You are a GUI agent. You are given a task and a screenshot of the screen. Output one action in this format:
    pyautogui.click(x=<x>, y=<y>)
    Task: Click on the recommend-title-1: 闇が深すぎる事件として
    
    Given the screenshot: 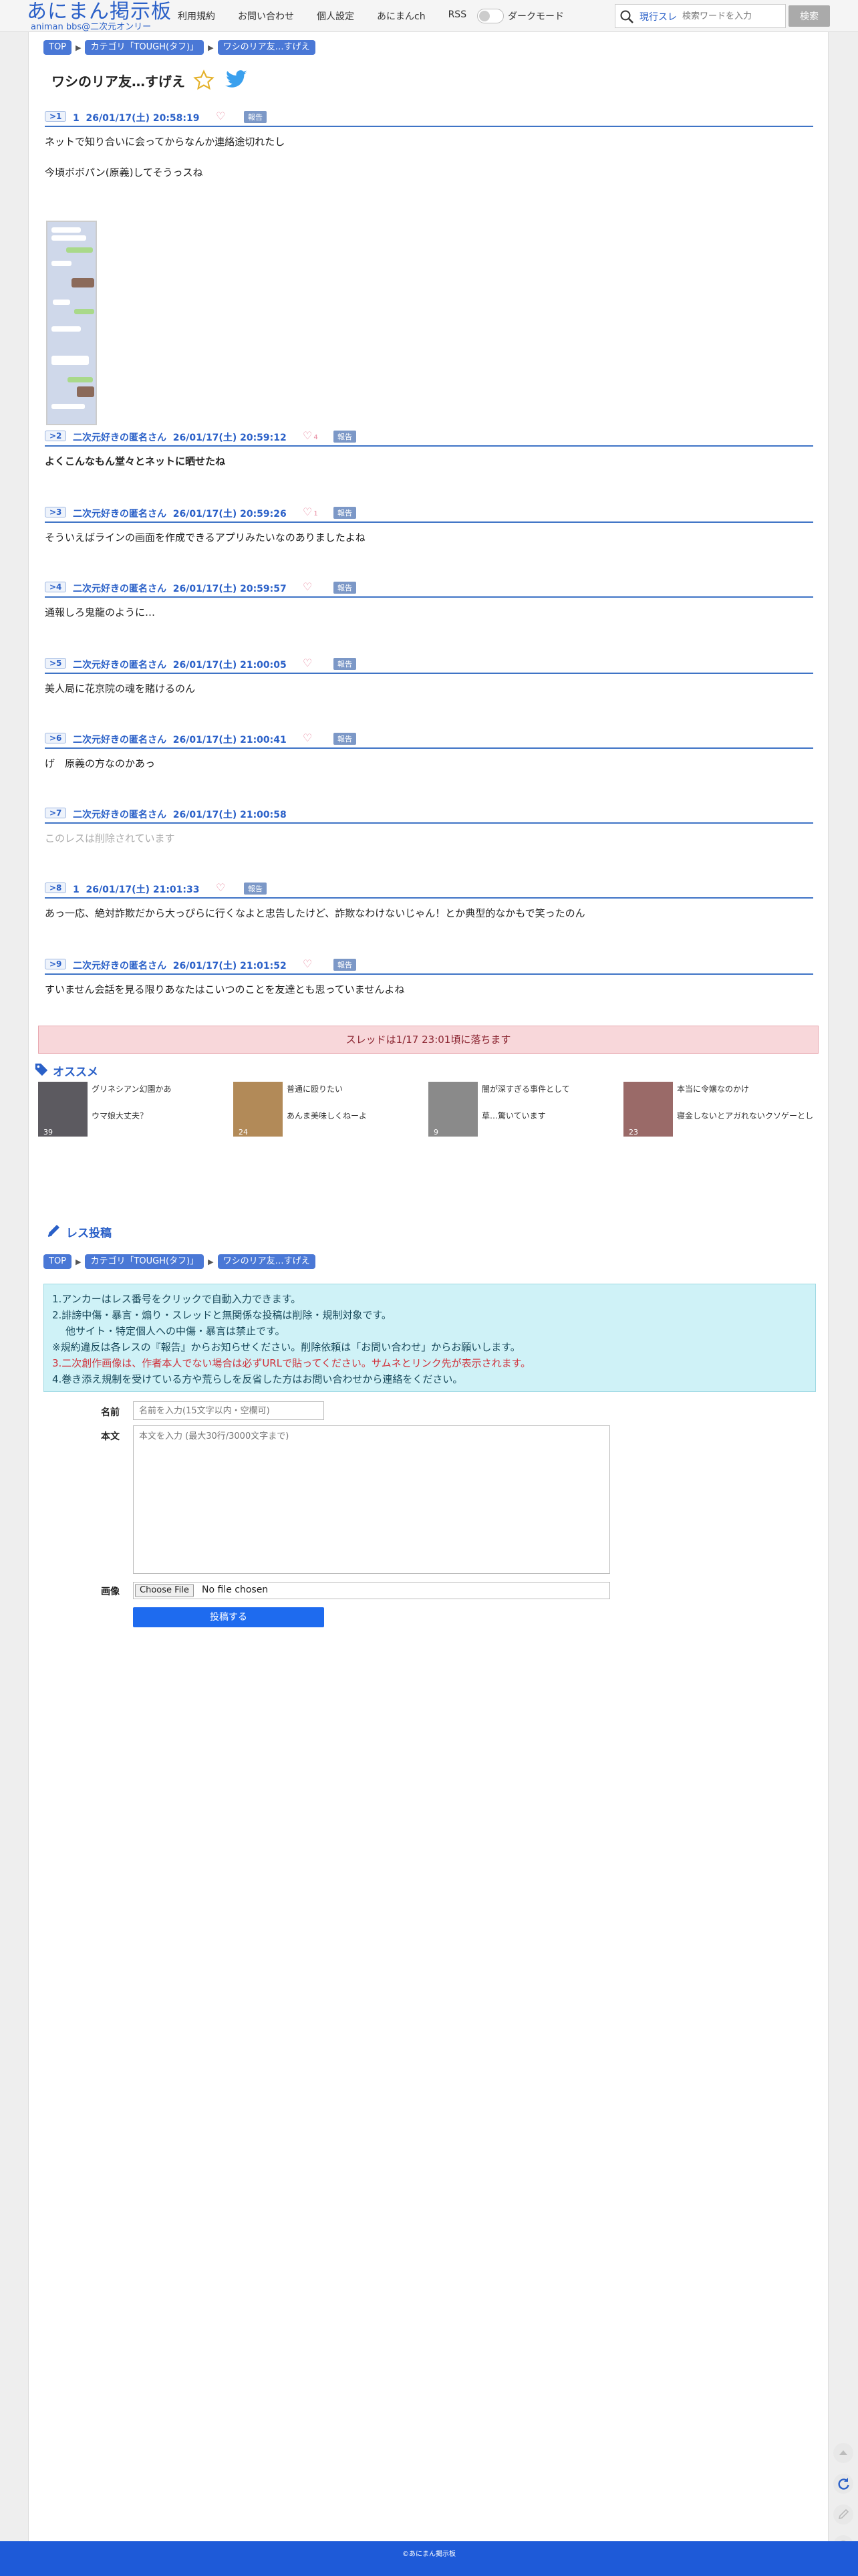 What is the action you would take?
    pyautogui.click(x=526, y=1088)
    